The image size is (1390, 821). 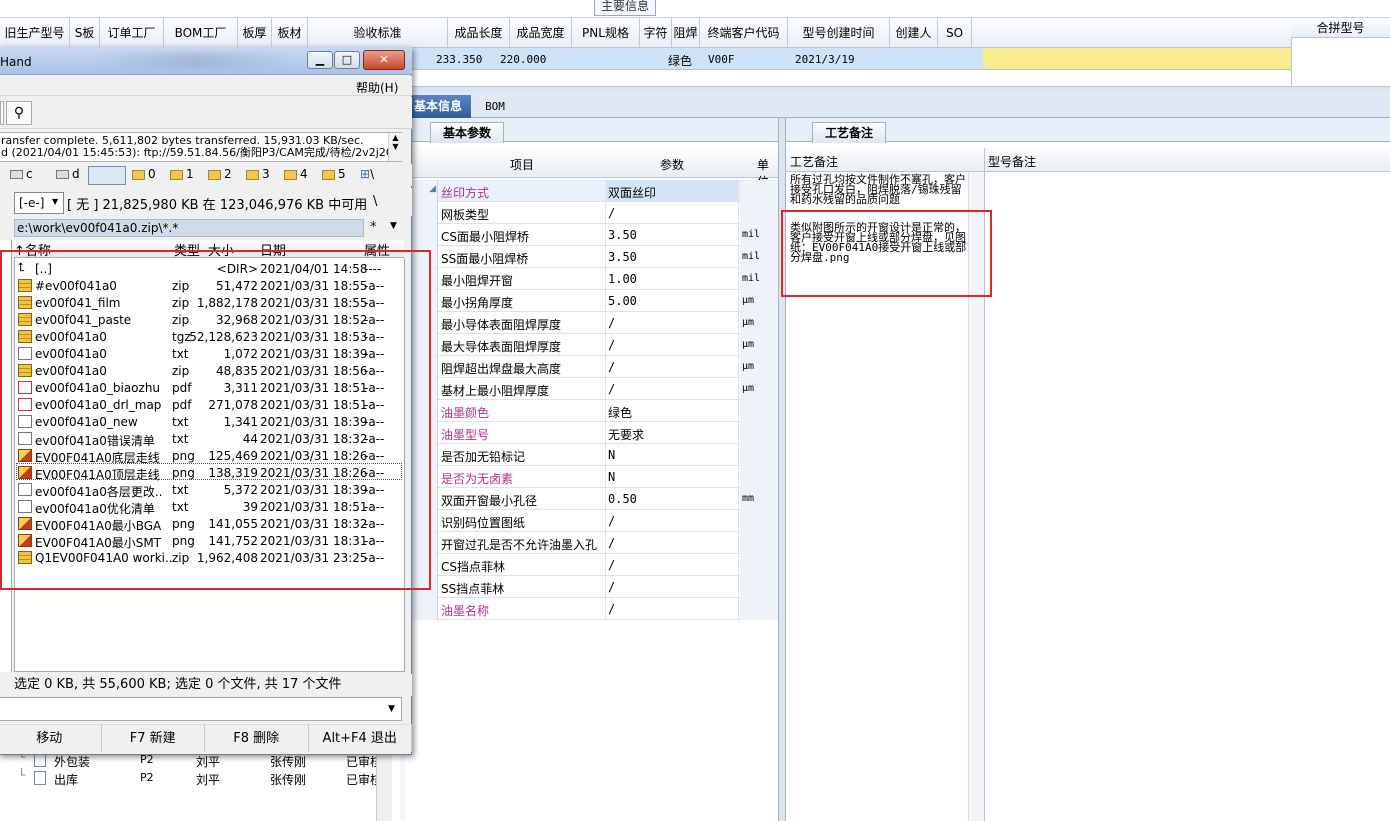 I want to click on column-header: 创建人, so click(x=914, y=32).